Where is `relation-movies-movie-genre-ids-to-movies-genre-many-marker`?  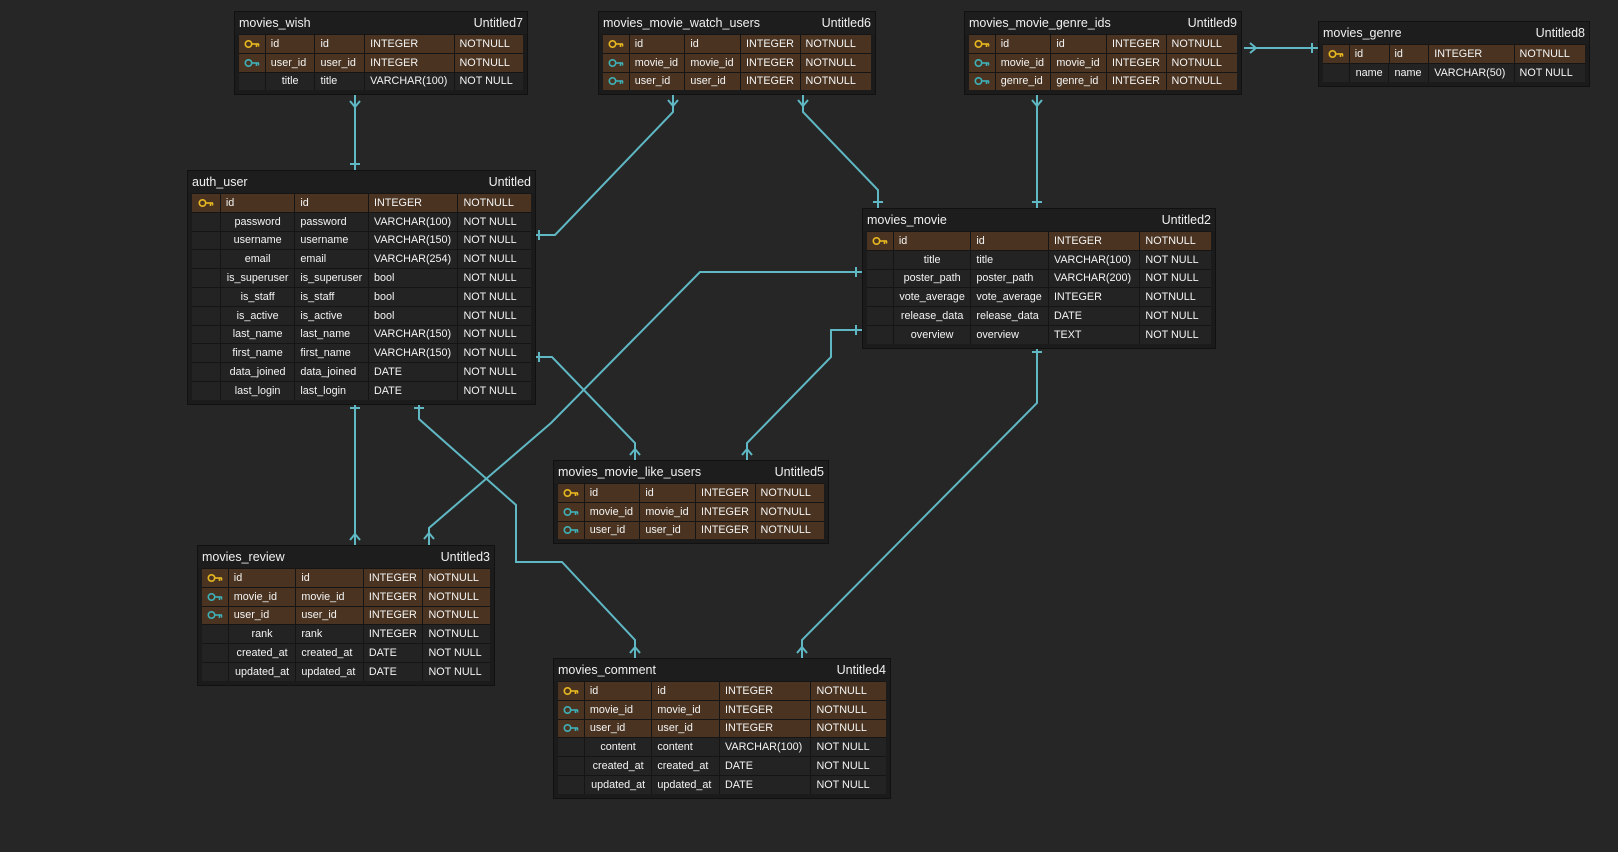 relation-movies-movie-genre-ids-to-movies-genre-many-marker is located at coordinates (1253, 48).